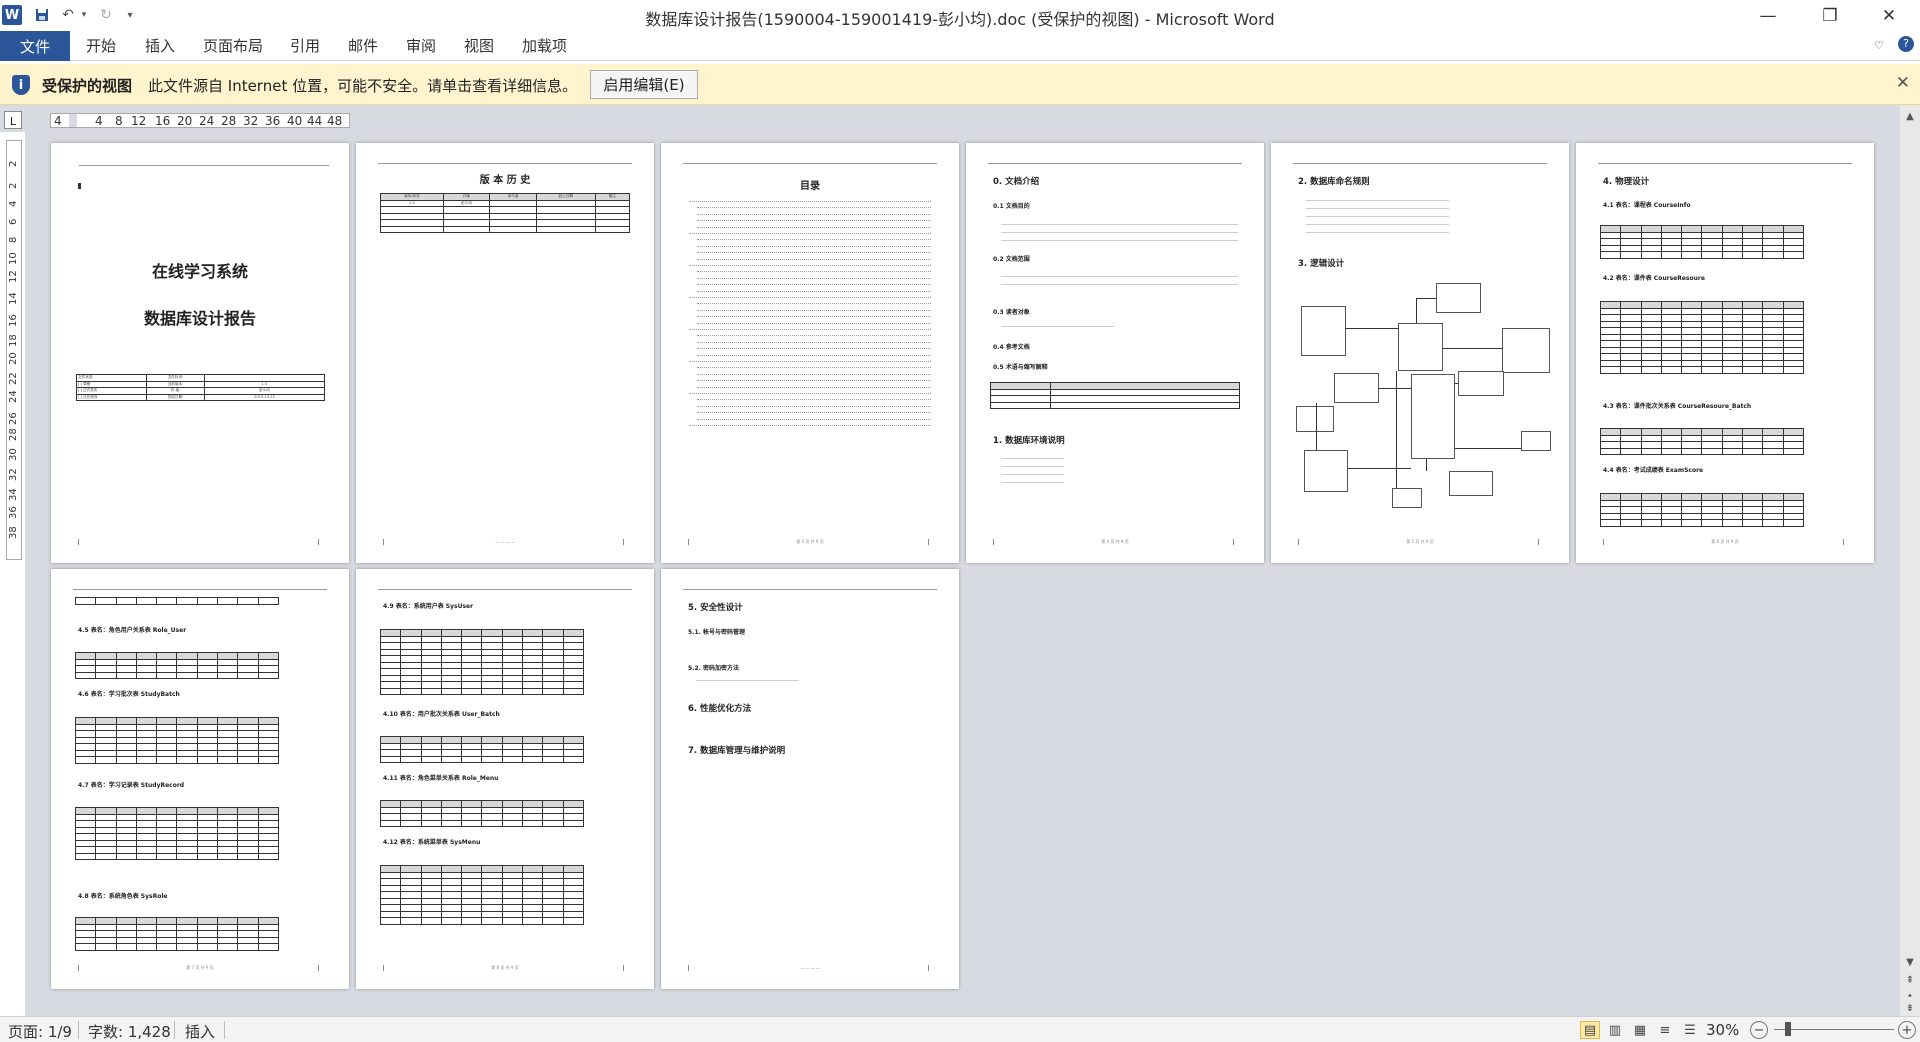 Image resolution: width=1920 pixels, height=1042 pixels. Describe the element at coordinates (1910, 560) in the screenshot. I see `vertical-scrollbar: ▲ ▼ ⇞ • ⇟` at that location.